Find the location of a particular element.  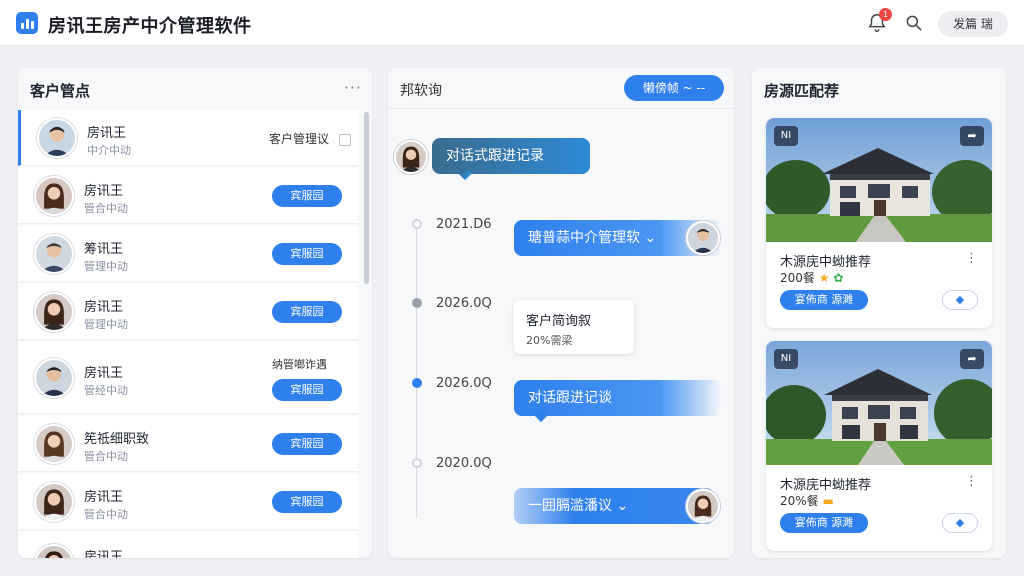

follow-up-panel-title: 邦软询 is located at coordinates (421, 91).